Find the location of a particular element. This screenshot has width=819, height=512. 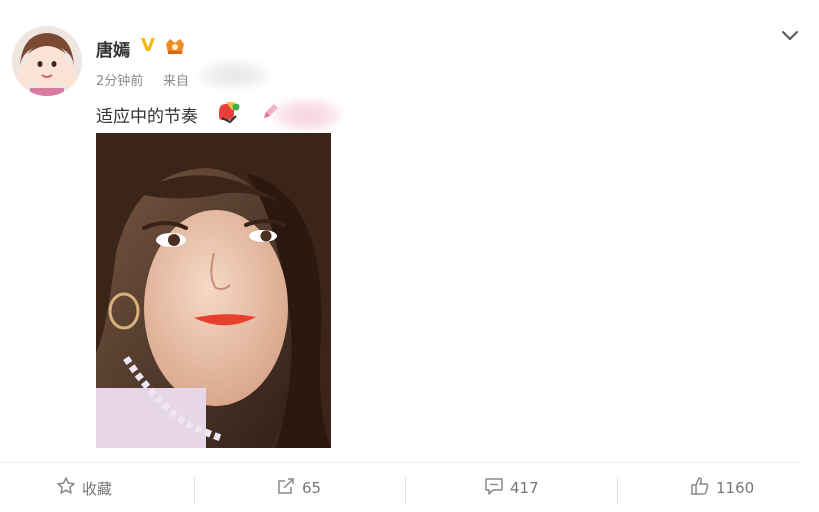

post-source-prefix: 来自 is located at coordinates (176, 81).